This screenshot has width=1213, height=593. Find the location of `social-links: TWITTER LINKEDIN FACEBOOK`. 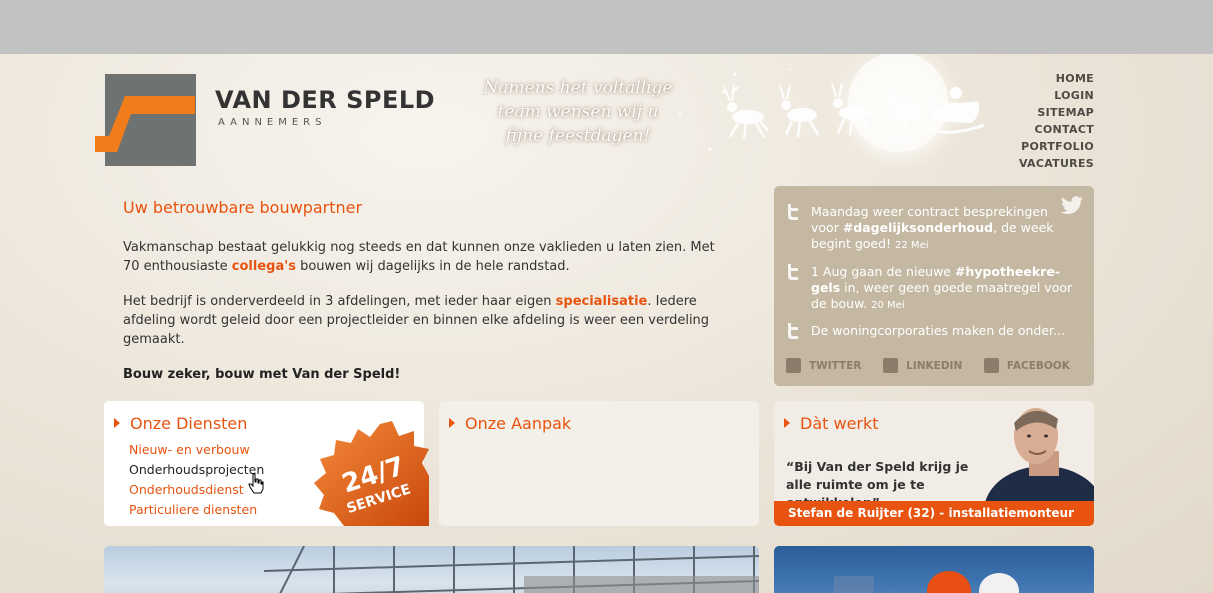

social-links: TWITTER LINKEDIN FACEBOOK is located at coordinates (937, 367).